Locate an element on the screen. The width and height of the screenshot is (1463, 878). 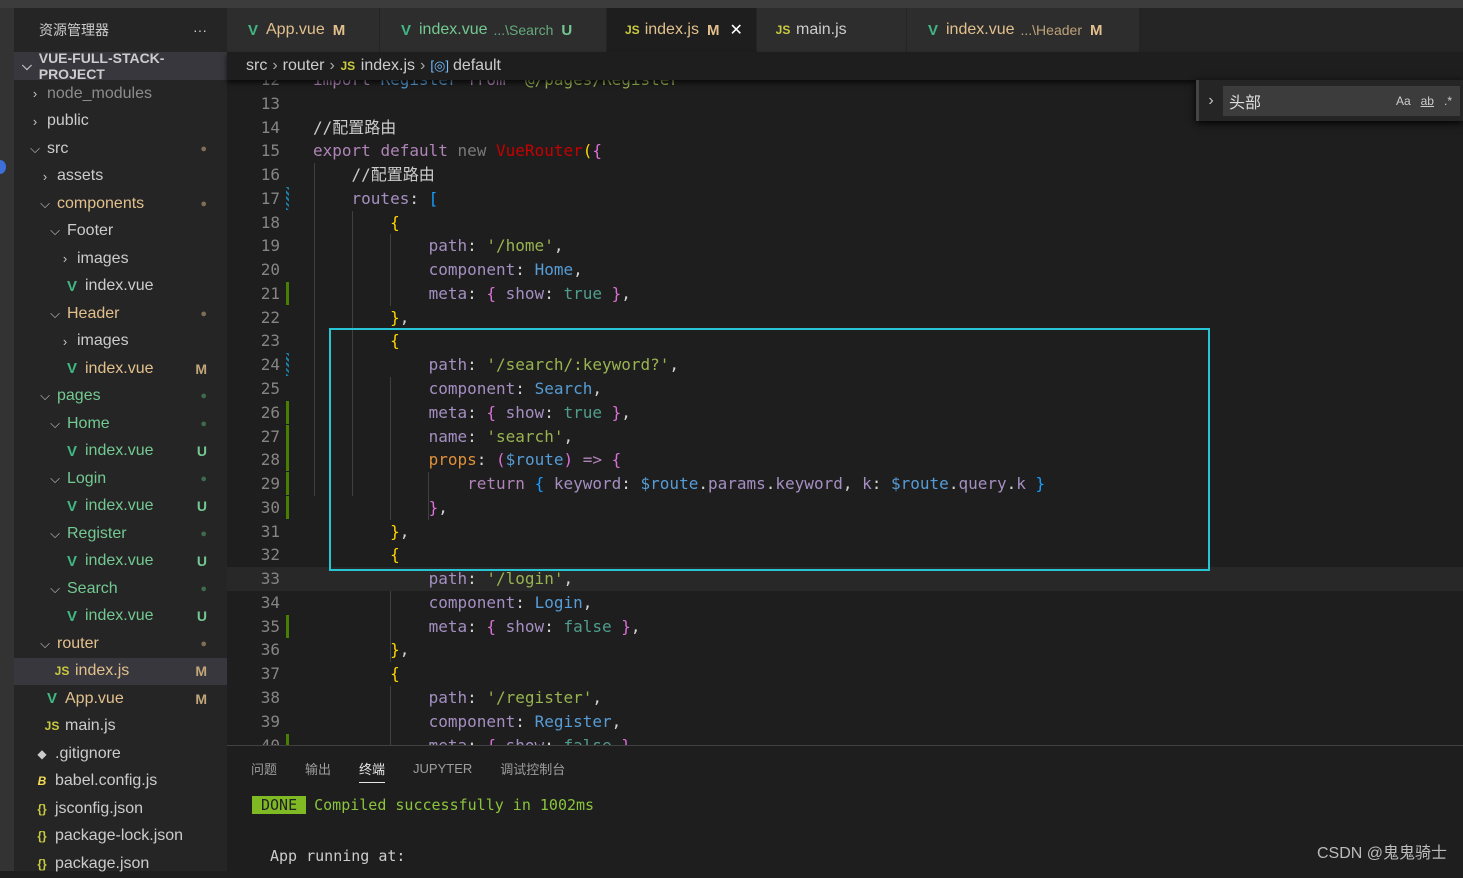
tree-item: {} jsconfig.json is located at coordinates (120, 809).